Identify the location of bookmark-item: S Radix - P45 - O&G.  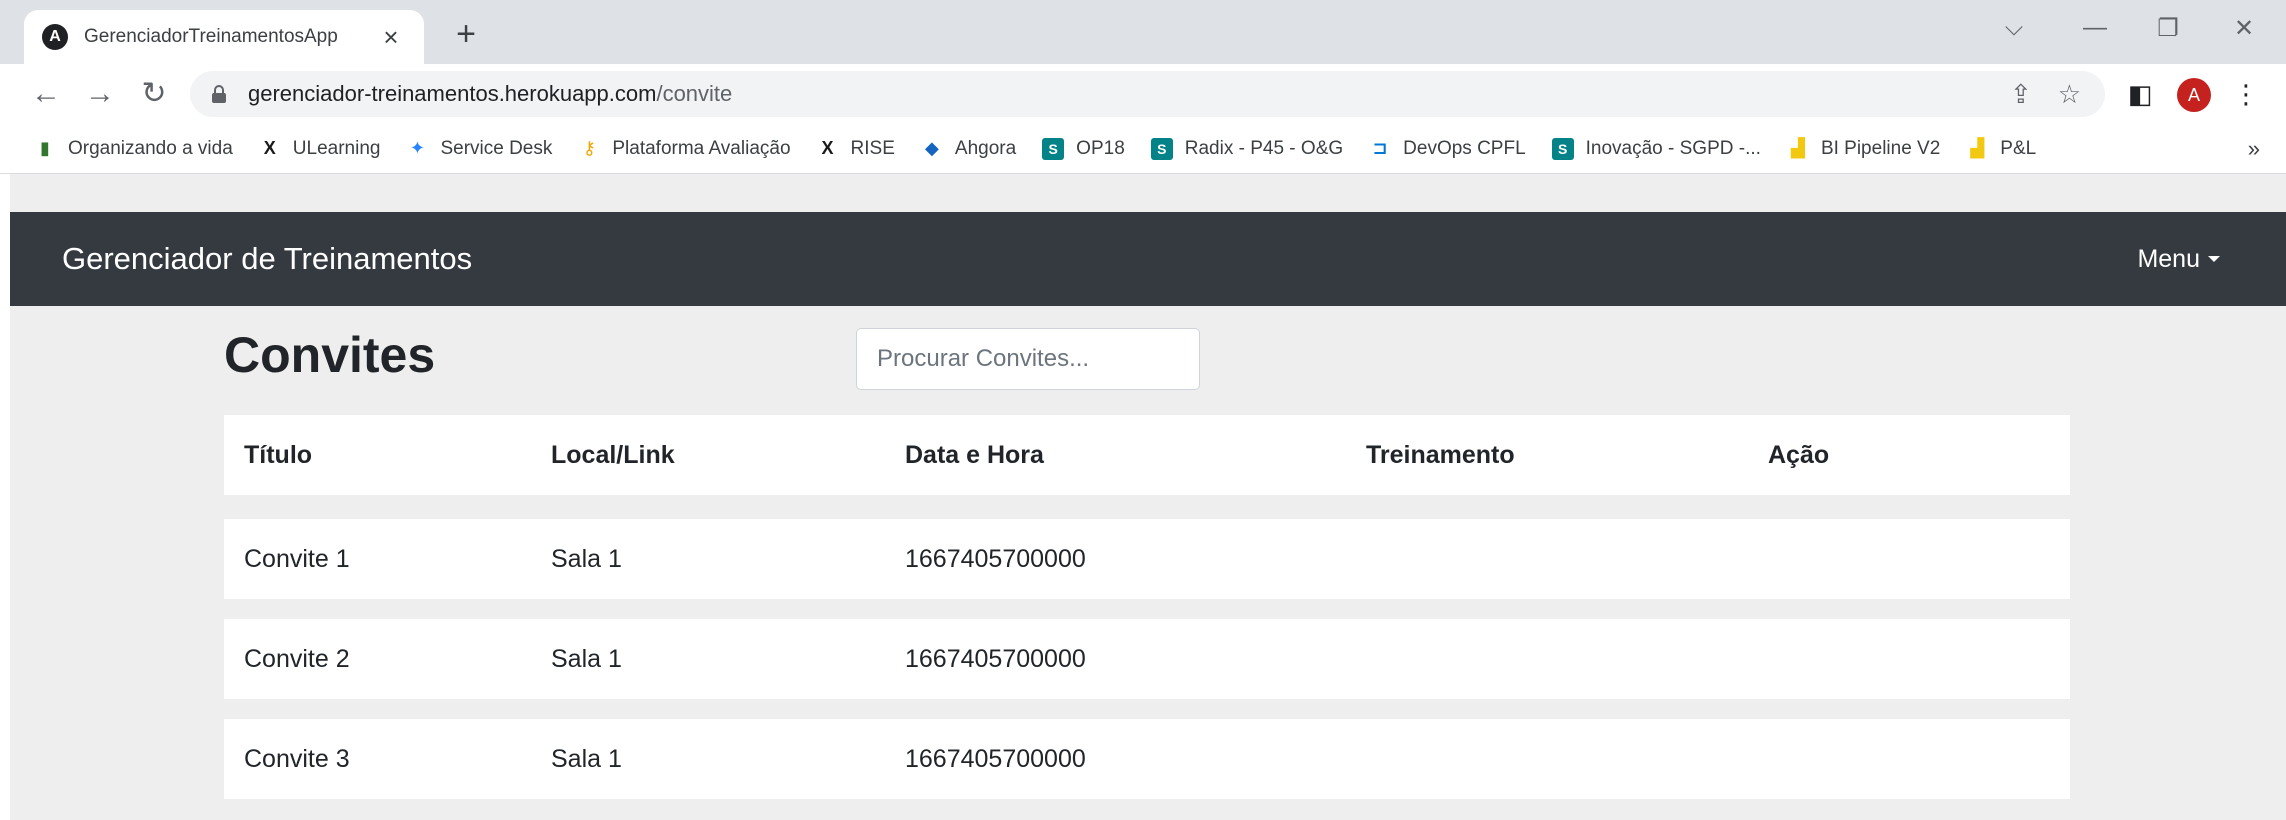
(1247, 148).